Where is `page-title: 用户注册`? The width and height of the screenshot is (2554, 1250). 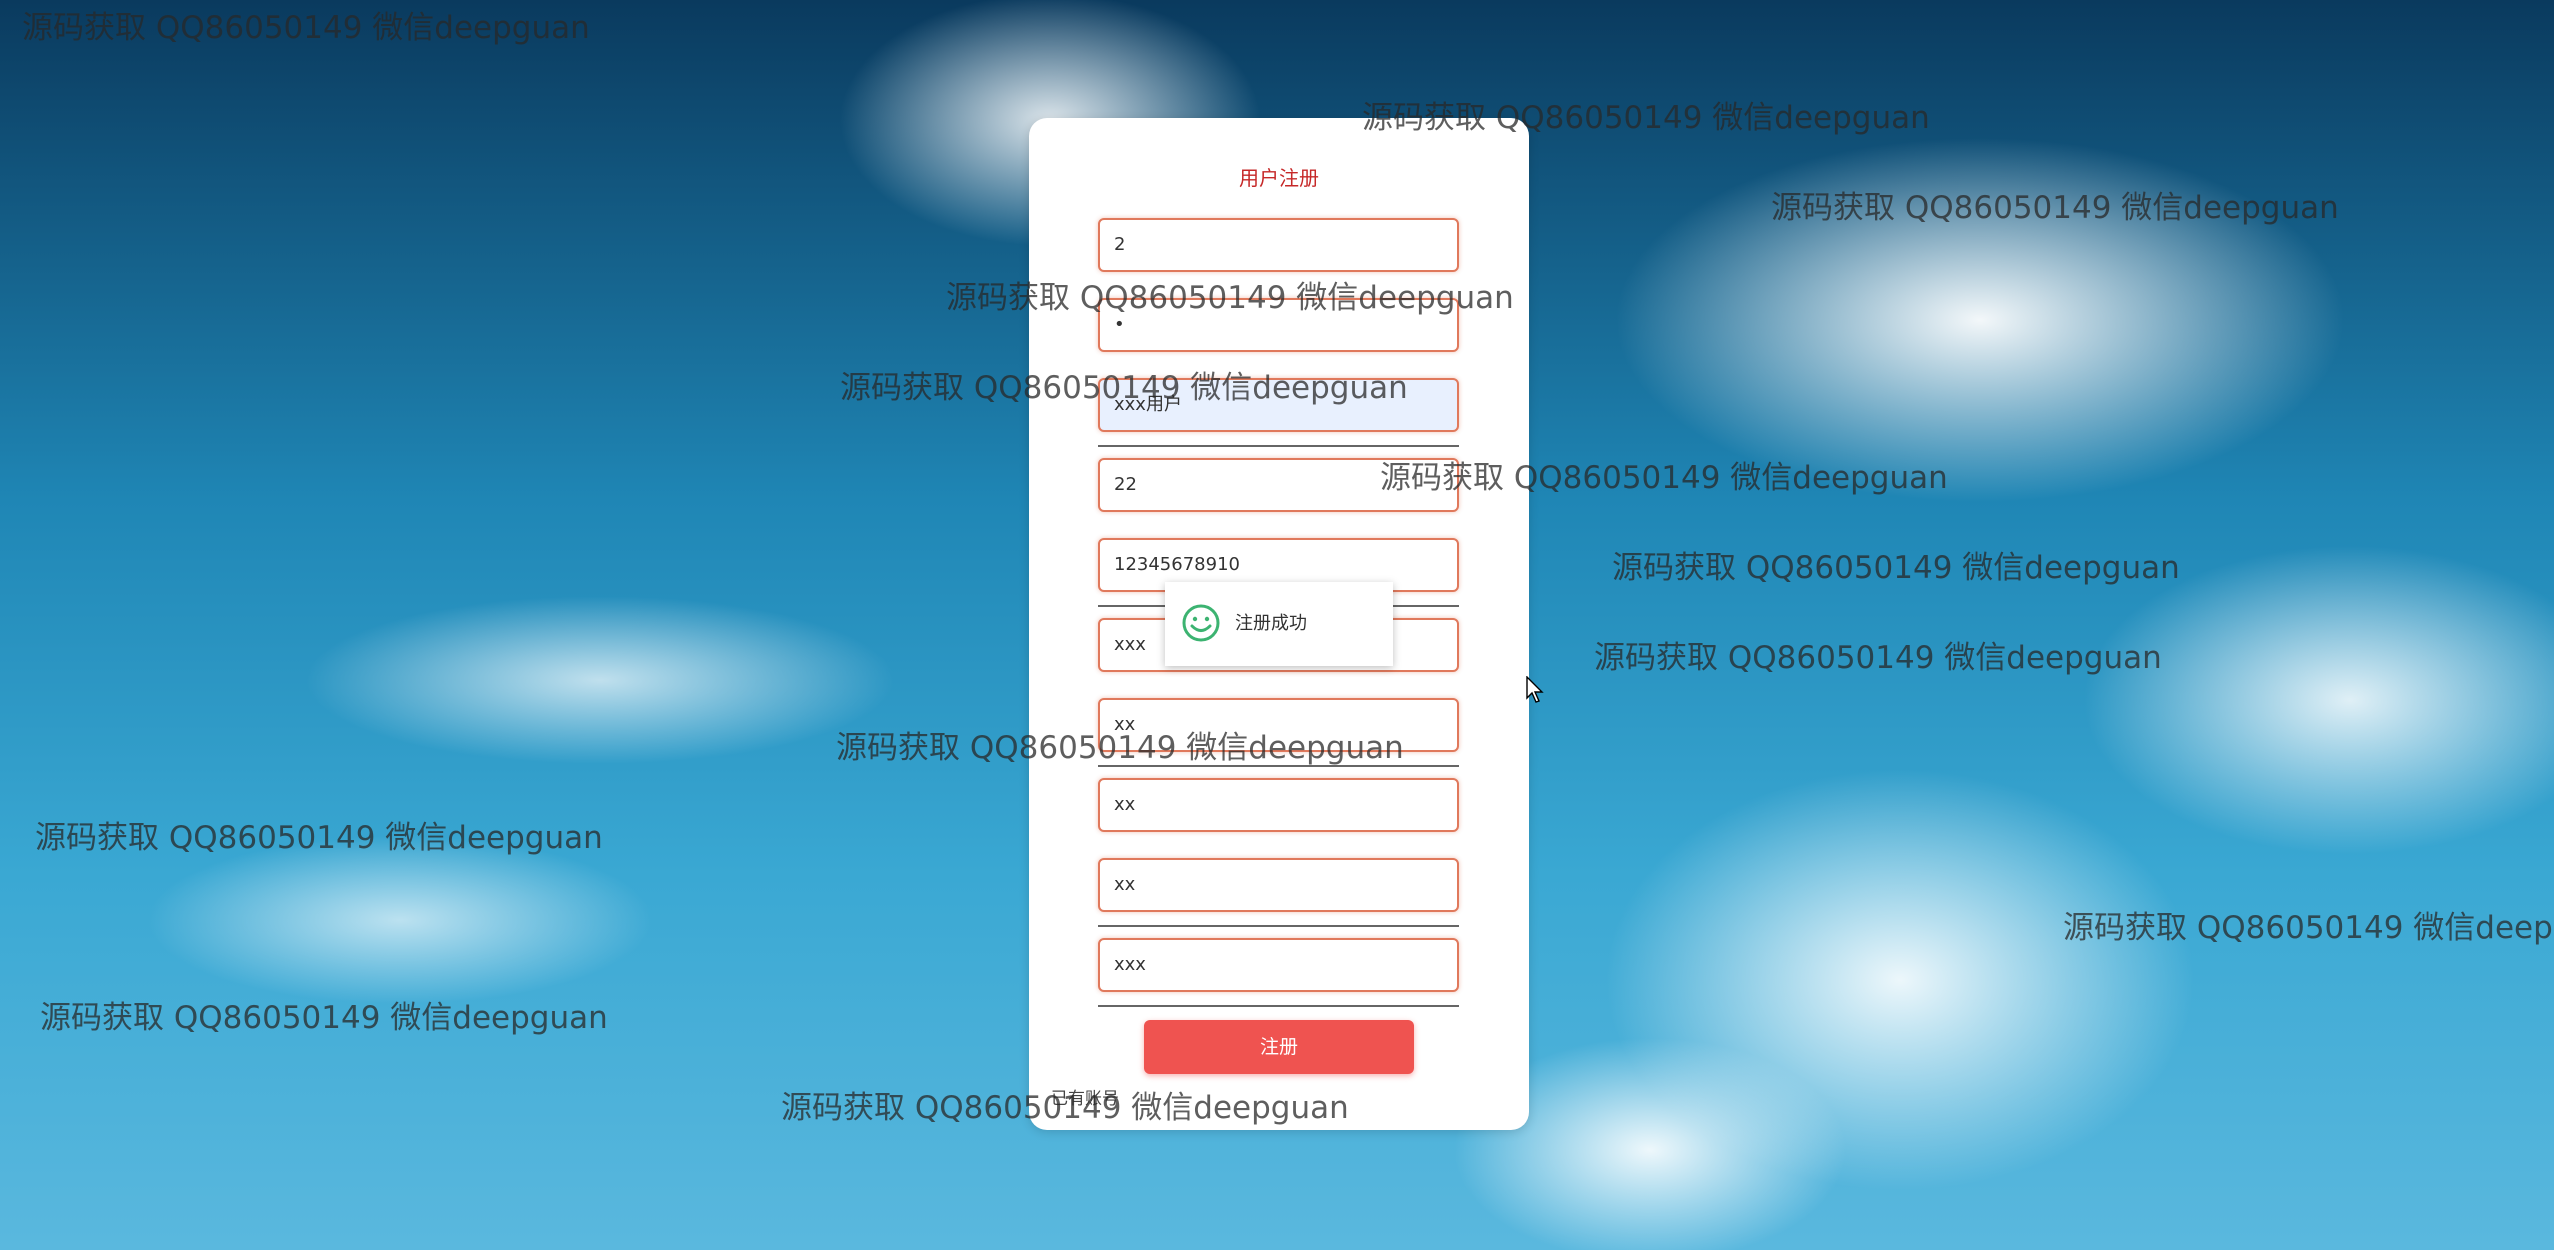 page-title: 用户注册 is located at coordinates (1279, 178).